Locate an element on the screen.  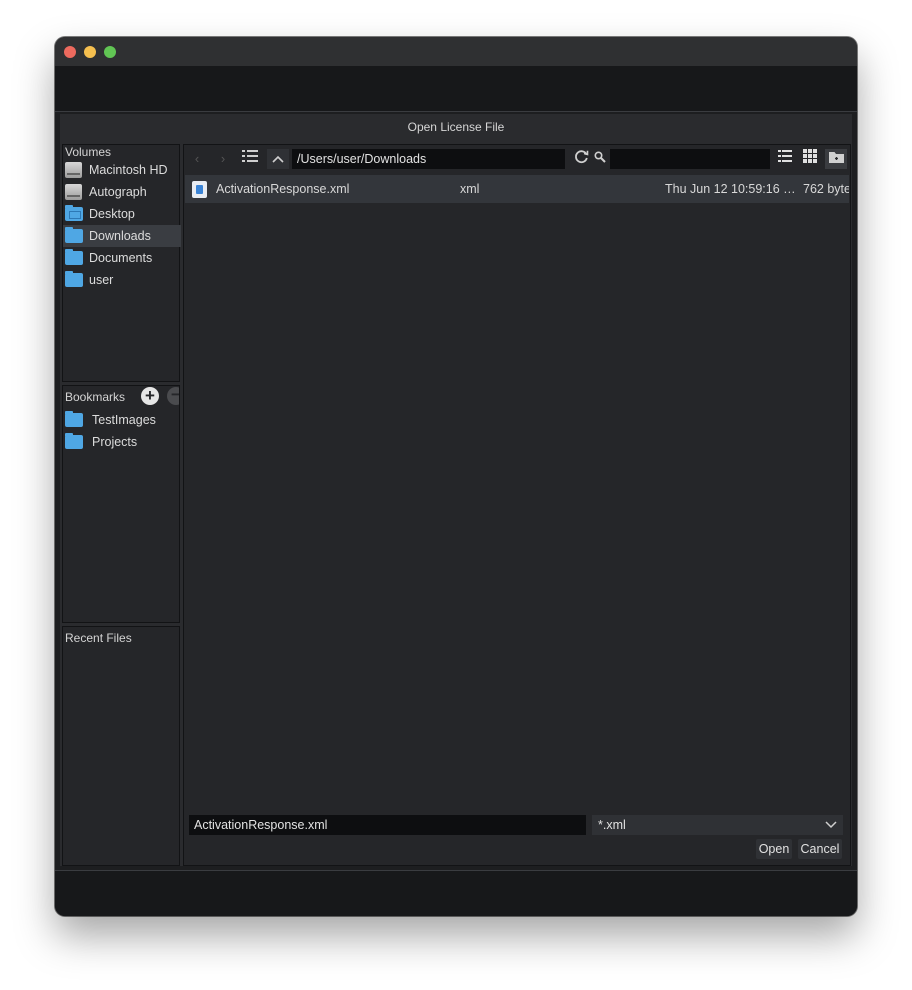
bookmarks-title: Bookmarks is located at coordinates (95, 397).